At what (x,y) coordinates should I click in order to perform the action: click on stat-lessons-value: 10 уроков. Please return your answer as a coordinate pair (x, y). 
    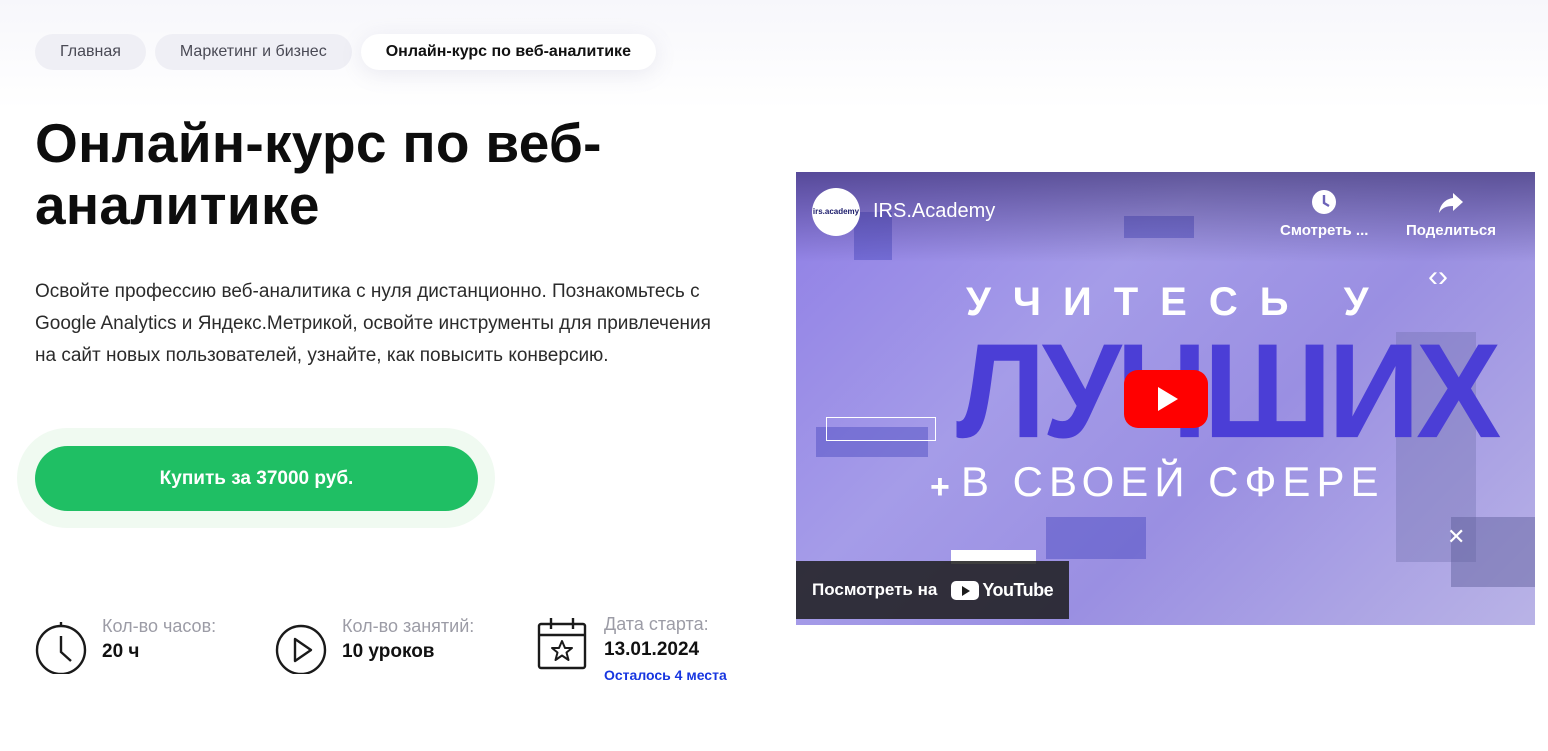
    Looking at the image, I should click on (388, 651).